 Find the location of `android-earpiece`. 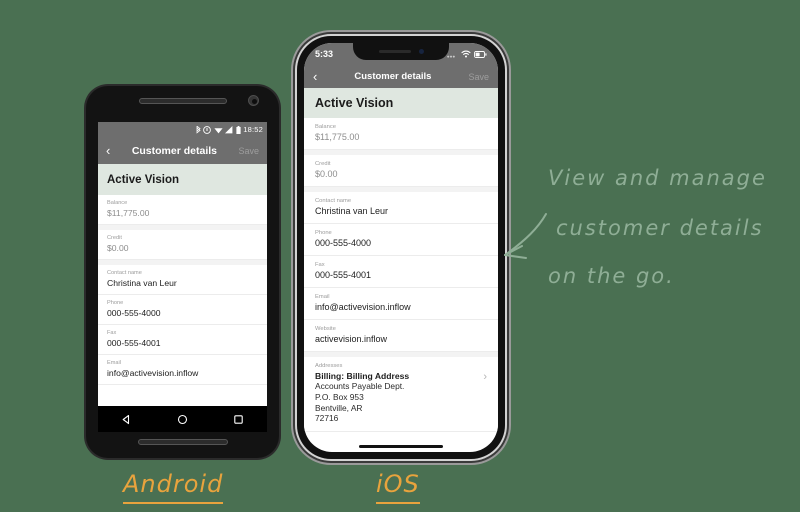

android-earpiece is located at coordinates (182, 101).